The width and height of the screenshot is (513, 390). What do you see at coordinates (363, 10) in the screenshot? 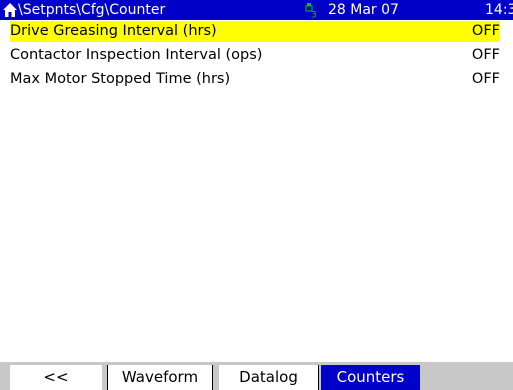
I see `header-date: 28 Mar 07` at bounding box center [363, 10].